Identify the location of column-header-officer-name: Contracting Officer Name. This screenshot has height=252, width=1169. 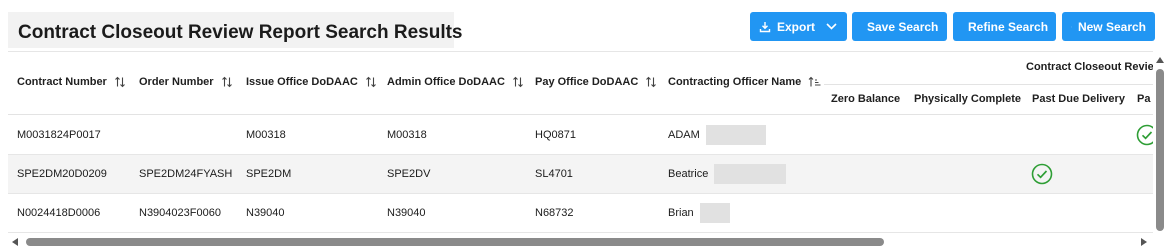
(744, 82).